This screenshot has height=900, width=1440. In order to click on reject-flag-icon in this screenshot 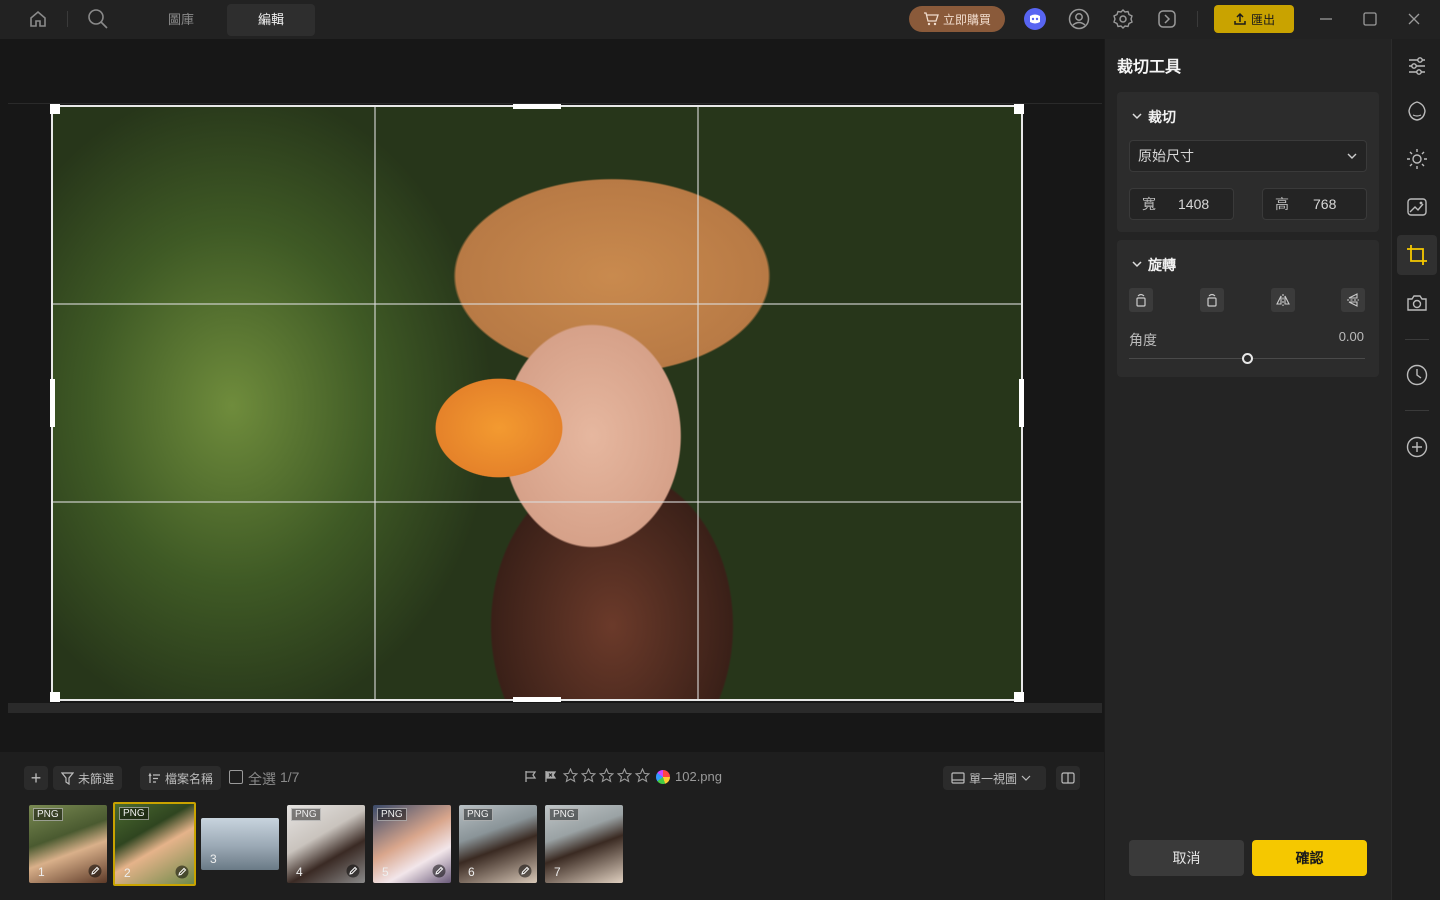, I will do `click(550, 779)`.